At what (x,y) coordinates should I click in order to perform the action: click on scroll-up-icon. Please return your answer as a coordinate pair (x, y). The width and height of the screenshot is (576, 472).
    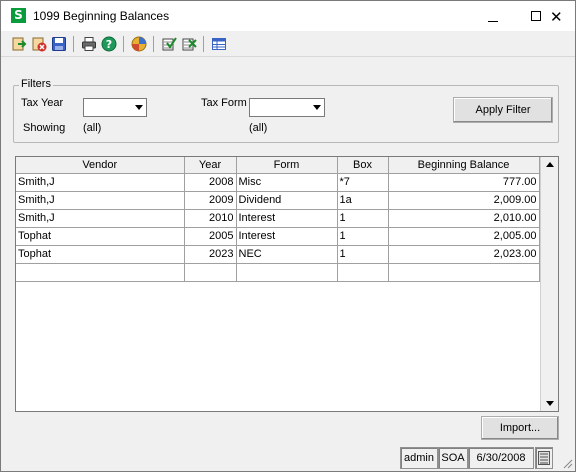
    Looking at the image, I should click on (550, 164).